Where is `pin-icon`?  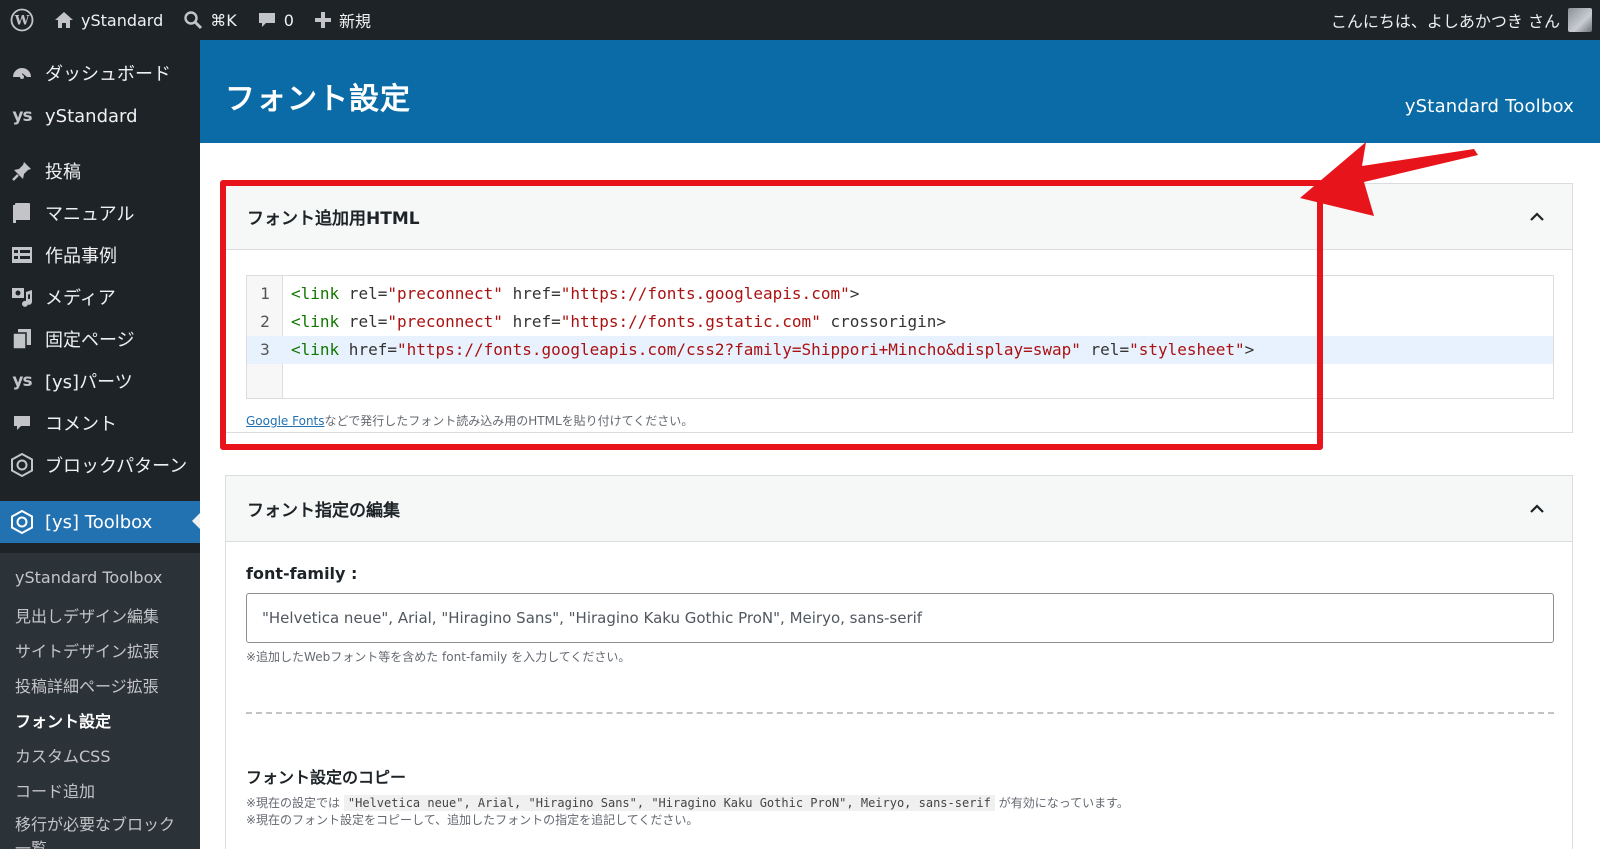
pin-icon is located at coordinates (22, 171).